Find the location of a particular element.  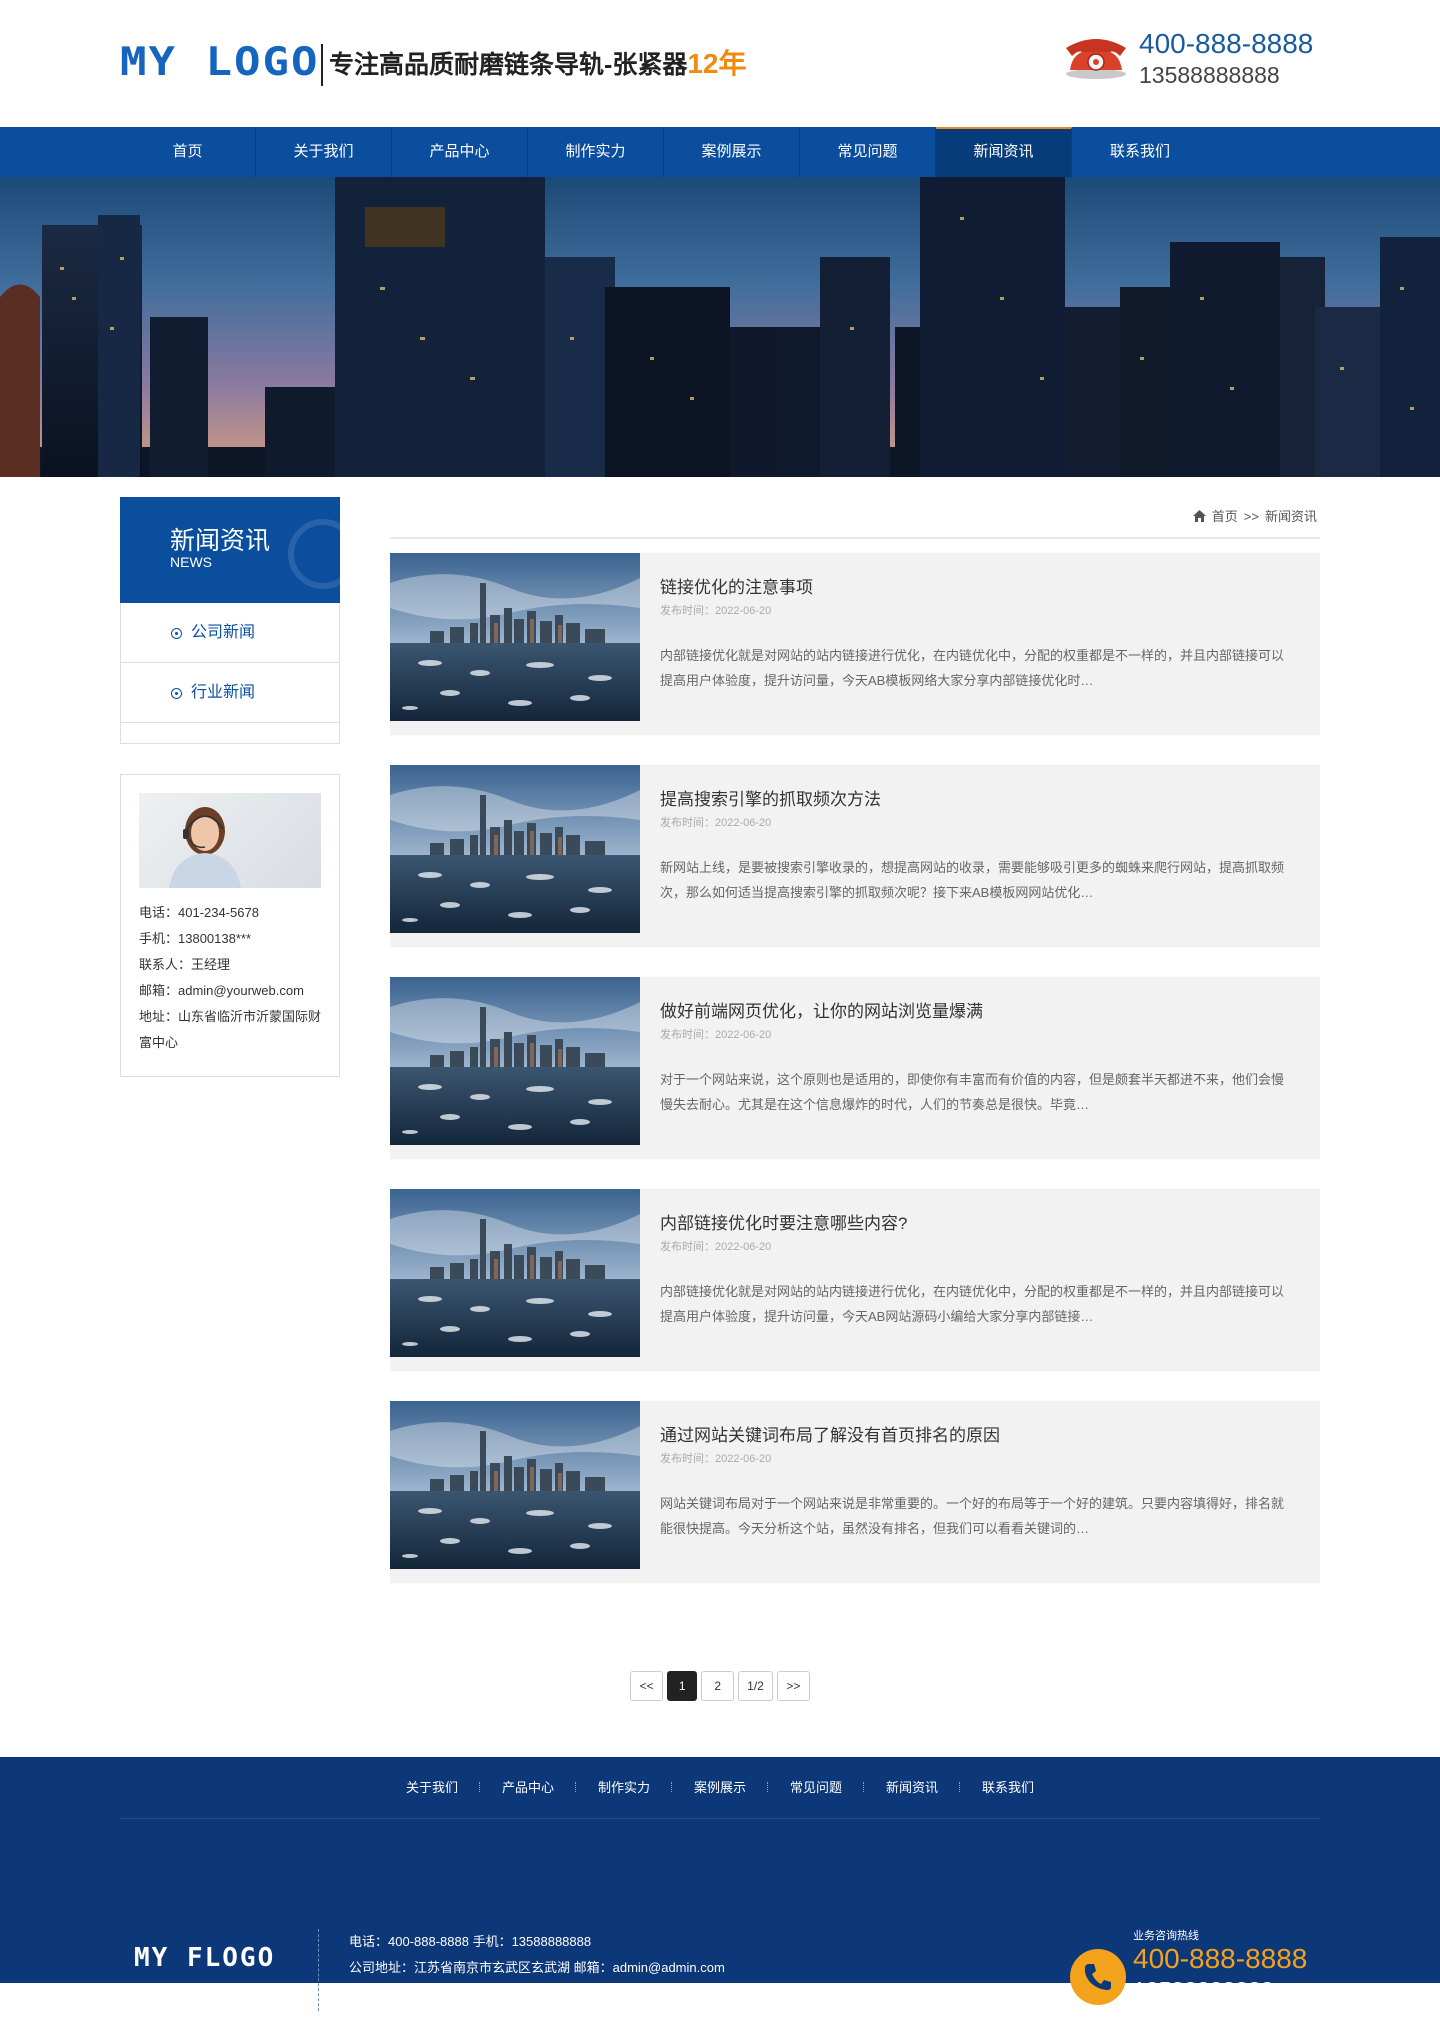

footer-mobile: 13588888888 is located at coordinates (1203, 1990).